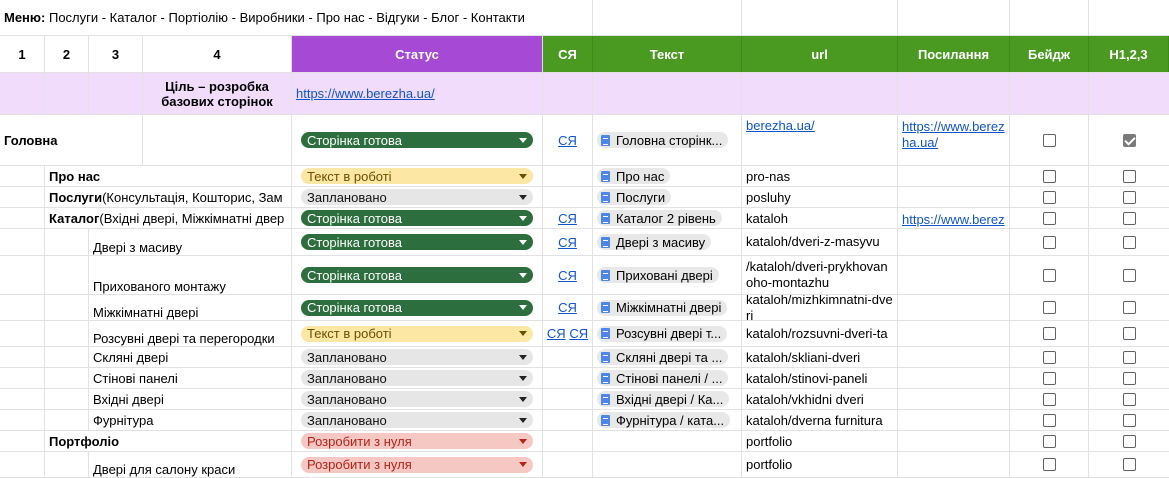  Describe the element at coordinates (658, 275) in the screenshot. I see `doc-chip: Приховані двері` at that location.